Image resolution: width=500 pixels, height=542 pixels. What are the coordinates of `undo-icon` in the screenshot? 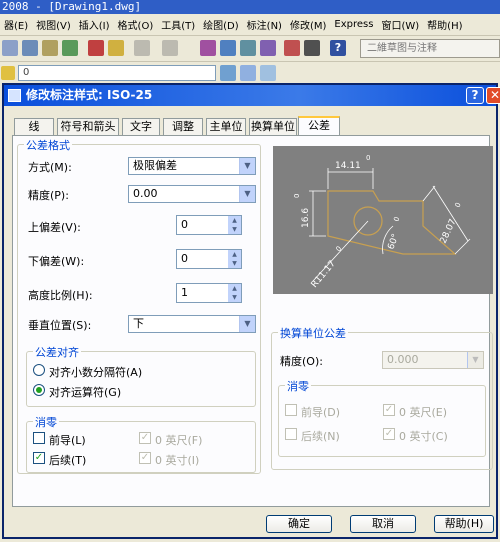 It's located at (142, 48).